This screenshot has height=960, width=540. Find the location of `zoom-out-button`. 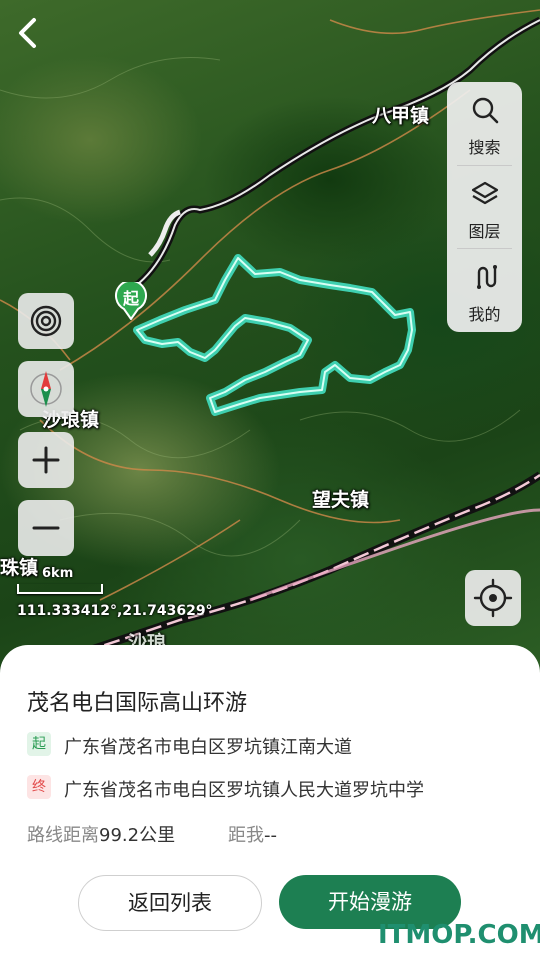

zoom-out-button is located at coordinates (46, 528).